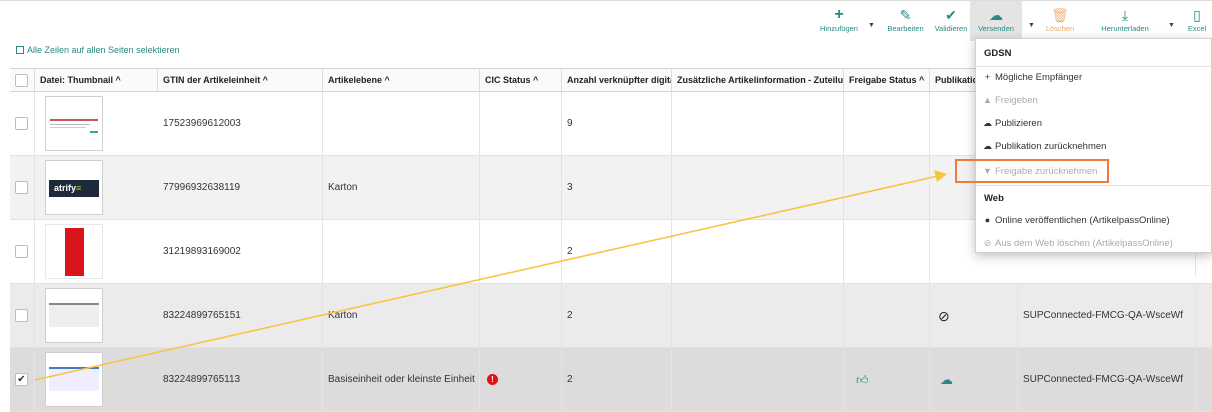  I want to click on validate-button: ✔ Validieren, so click(951, 20).